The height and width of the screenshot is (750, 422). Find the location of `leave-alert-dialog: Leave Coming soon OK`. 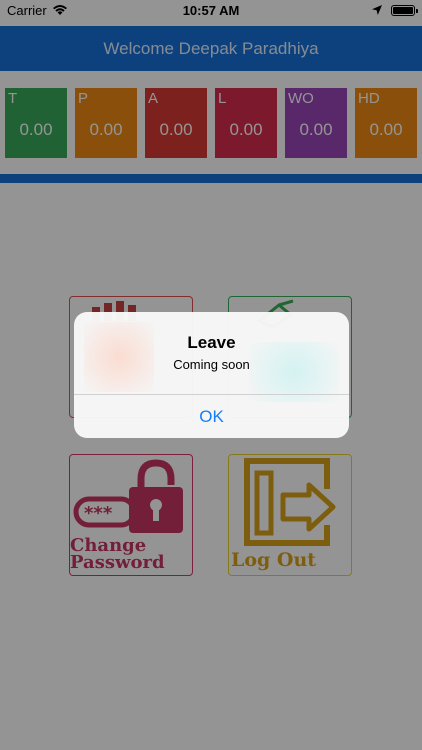

leave-alert-dialog: Leave Coming soon OK is located at coordinates (211, 375).